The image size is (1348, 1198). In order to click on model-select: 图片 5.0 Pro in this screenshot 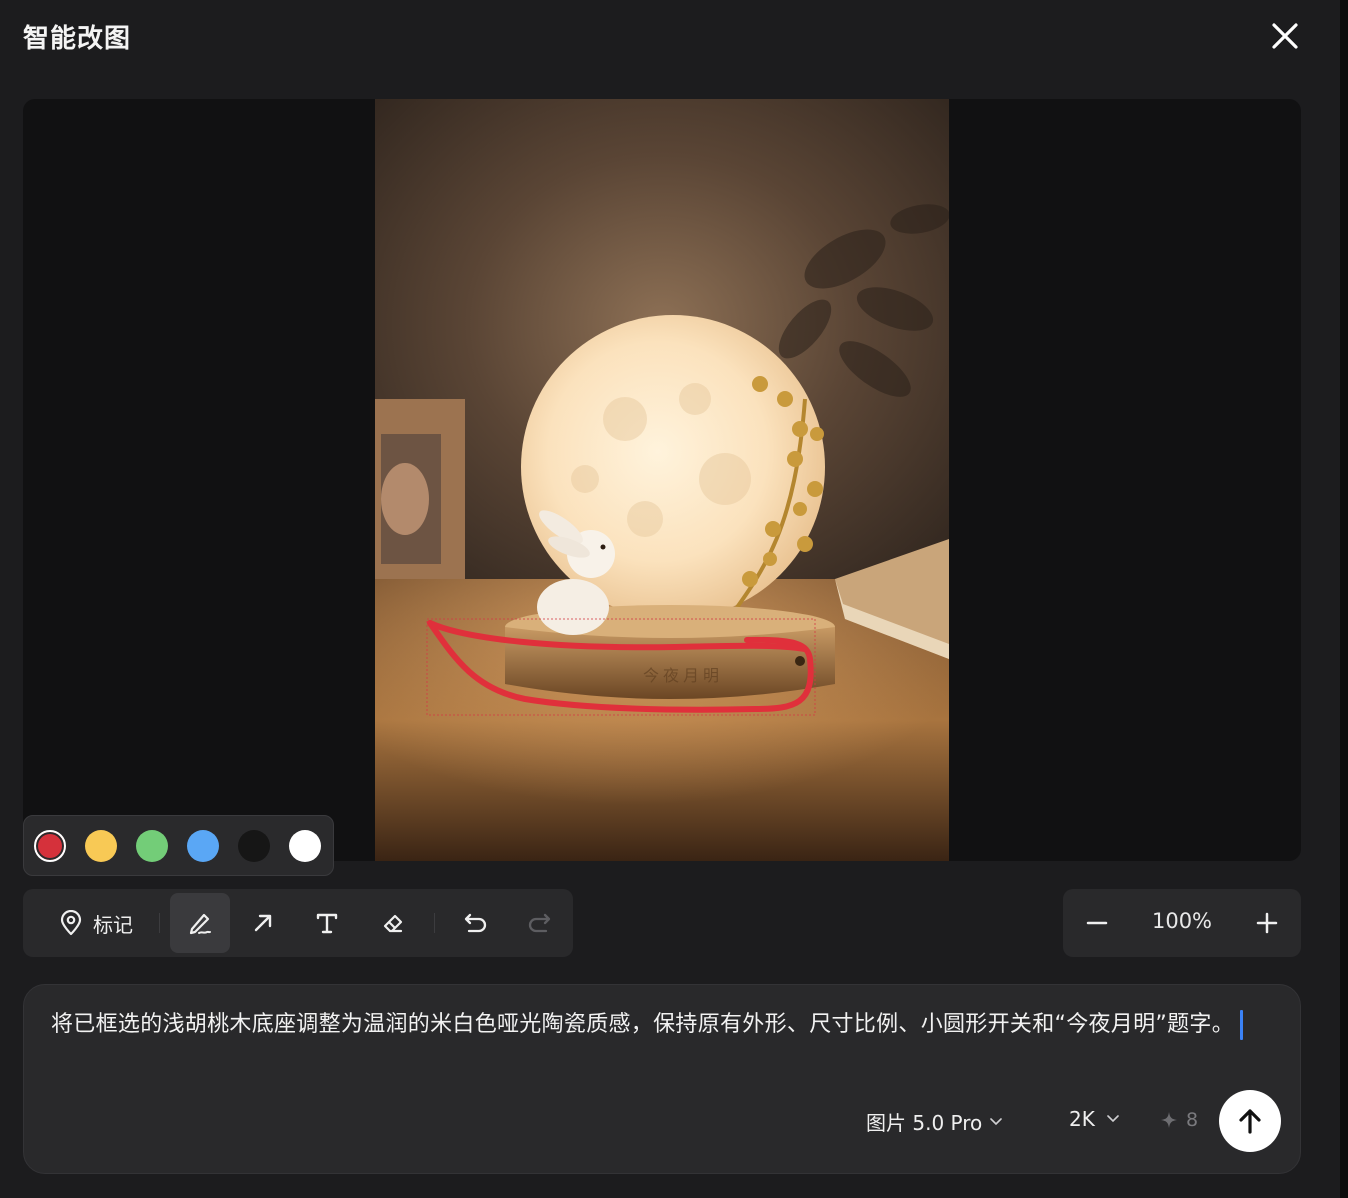, I will do `click(934, 1121)`.